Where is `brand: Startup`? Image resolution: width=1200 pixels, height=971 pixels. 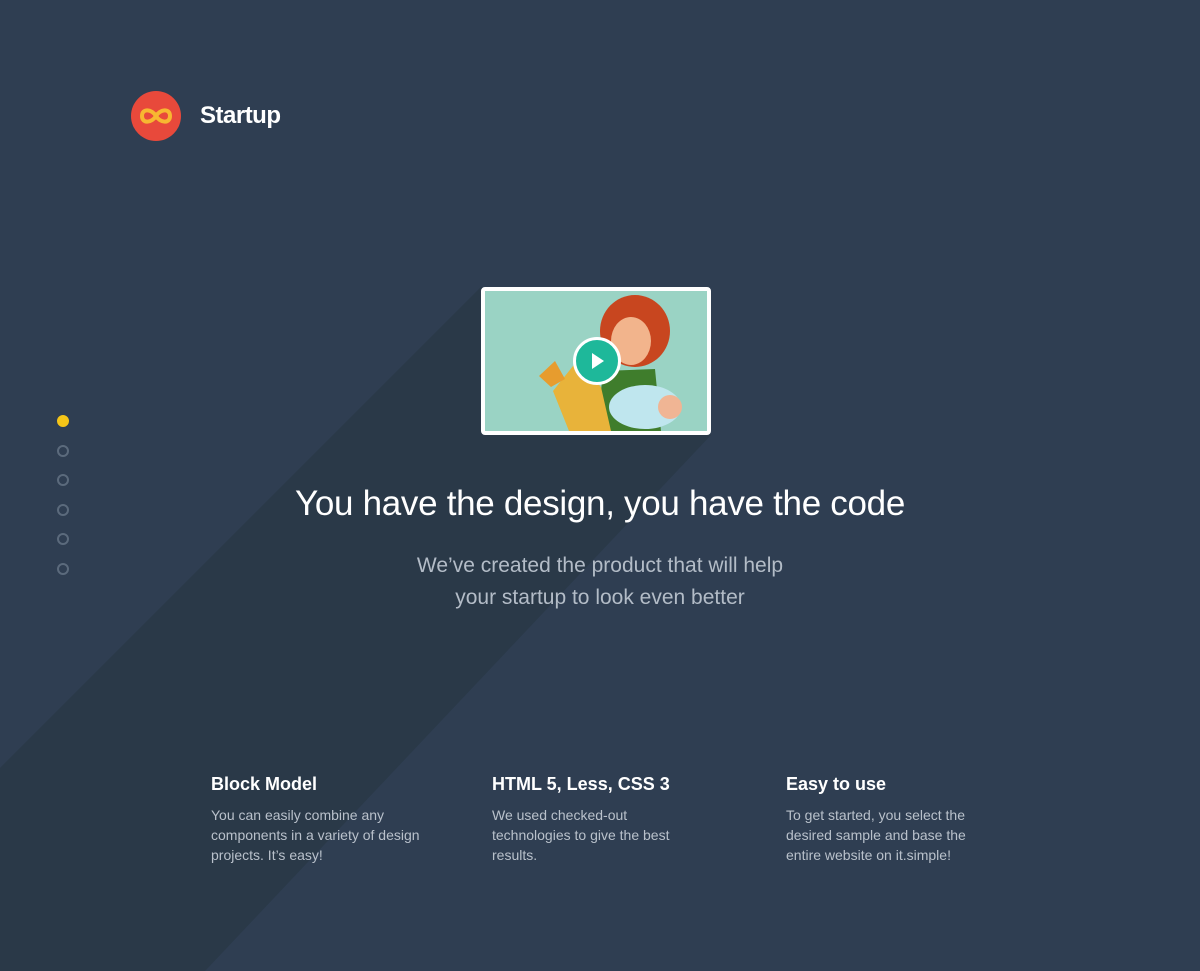 brand: Startup is located at coordinates (206, 116).